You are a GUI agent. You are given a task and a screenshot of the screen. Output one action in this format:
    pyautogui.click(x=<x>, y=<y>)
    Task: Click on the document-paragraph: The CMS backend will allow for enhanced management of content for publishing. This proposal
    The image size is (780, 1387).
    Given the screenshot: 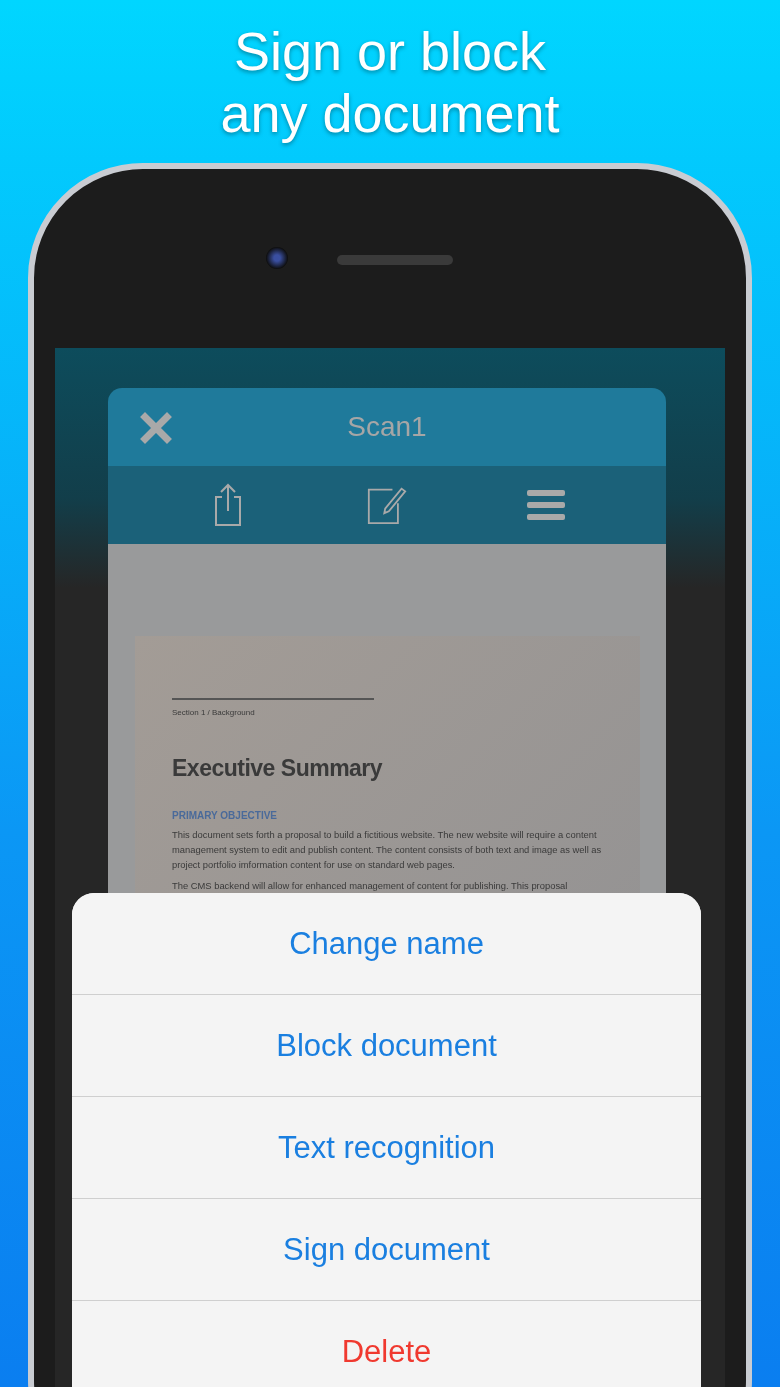 What is the action you would take?
    pyautogui.click(x=370, y=886)
    